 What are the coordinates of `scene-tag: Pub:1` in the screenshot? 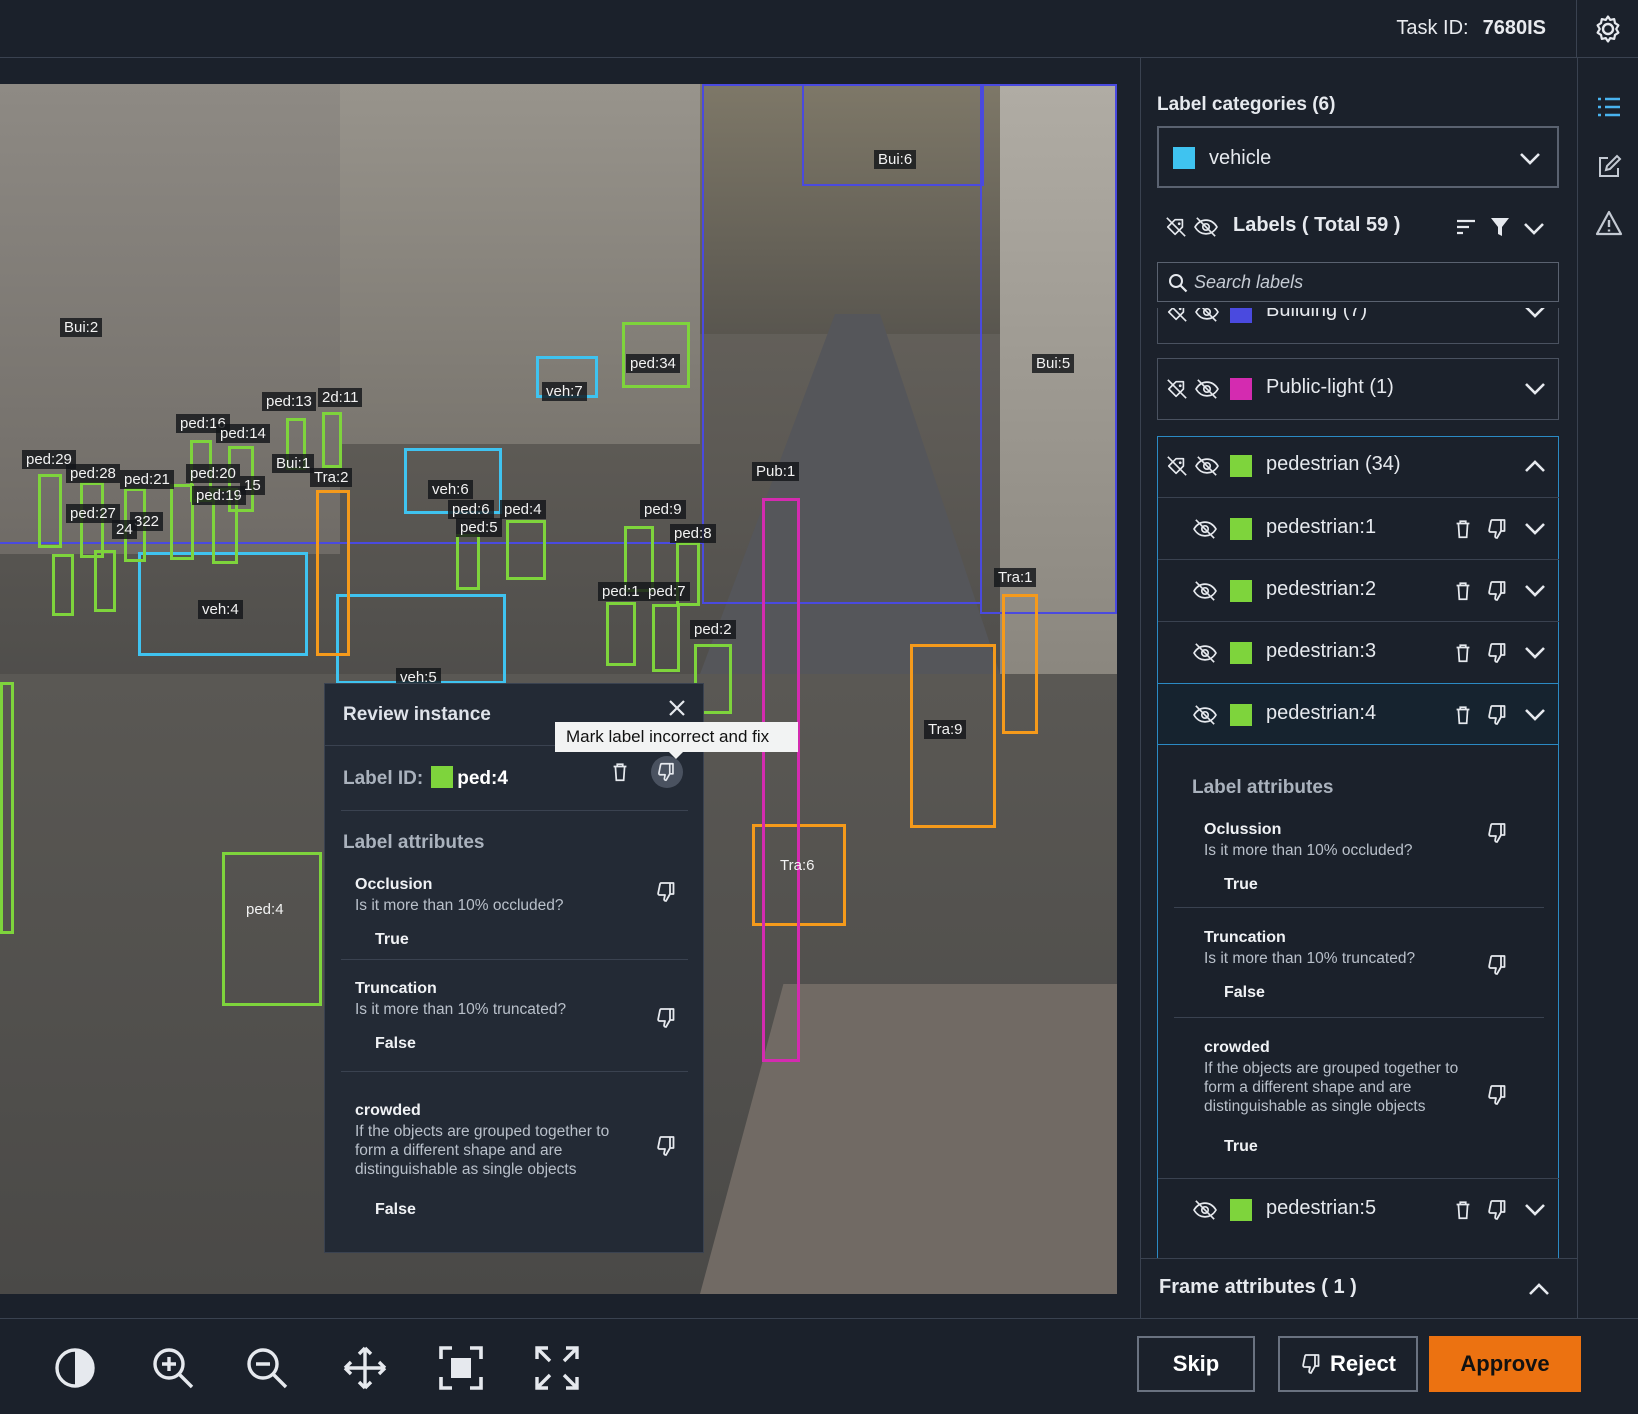 It's located at (776, 471).